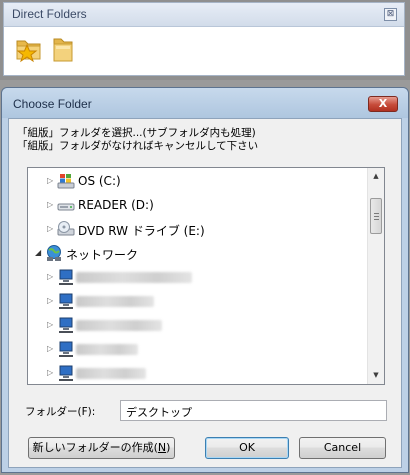  What do you see at coordinates (198, 182) in the screenshot?
I see `tree-item-os-c: ▷ OS (C:)` at bounding box center [198, 182].